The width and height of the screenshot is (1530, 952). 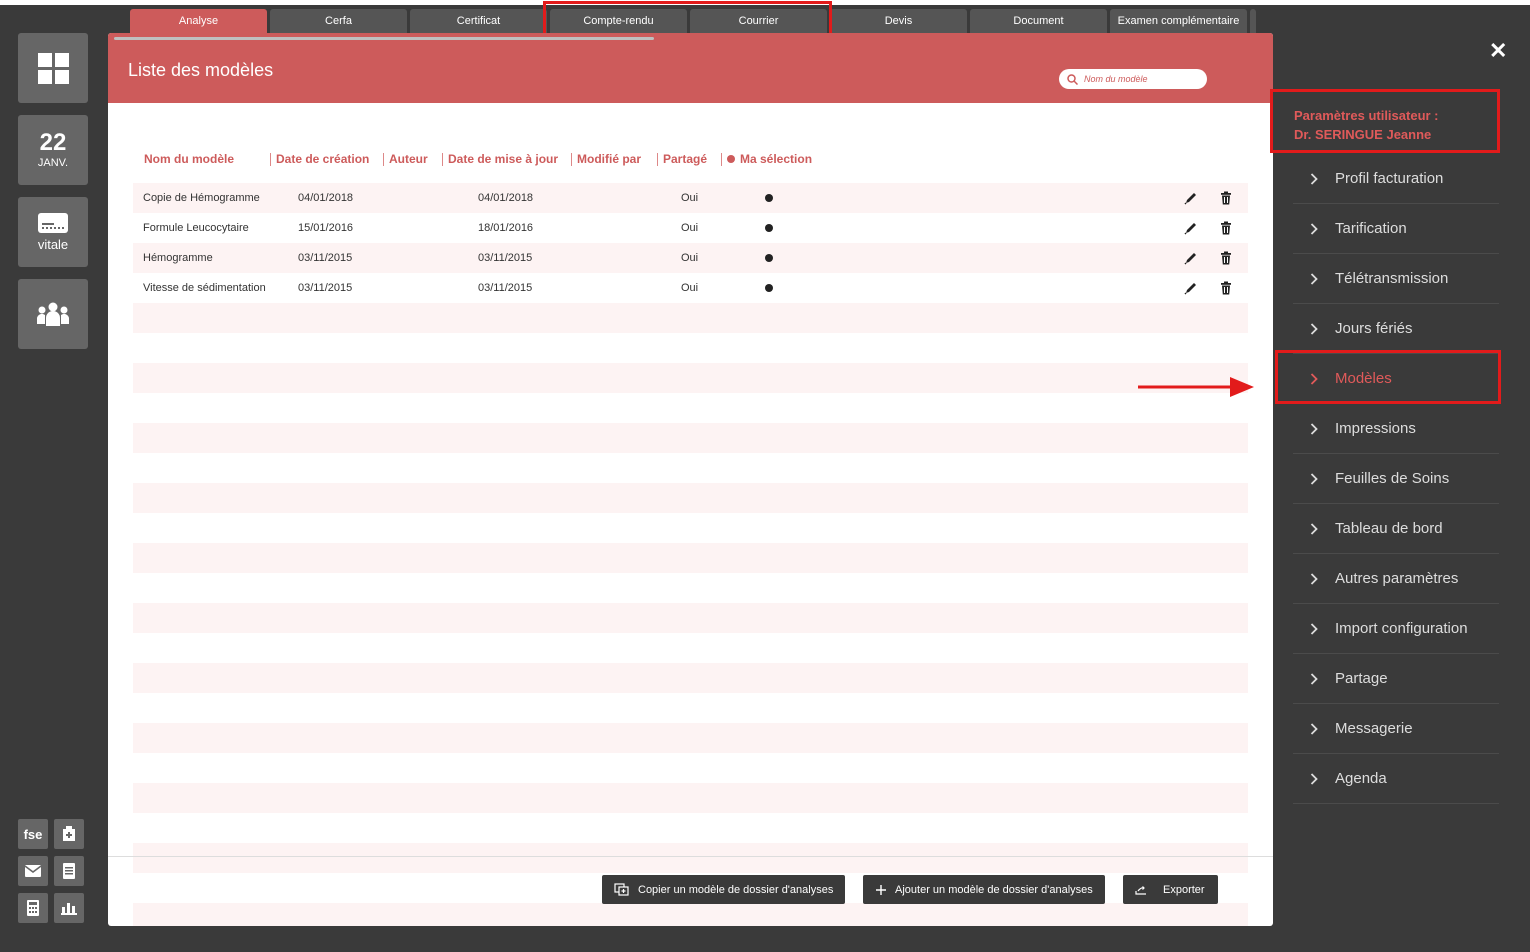 I want to click on table-row: Hémogramme 03/11/2015 03/11/2015 Oui, so click(x=690, y=258).